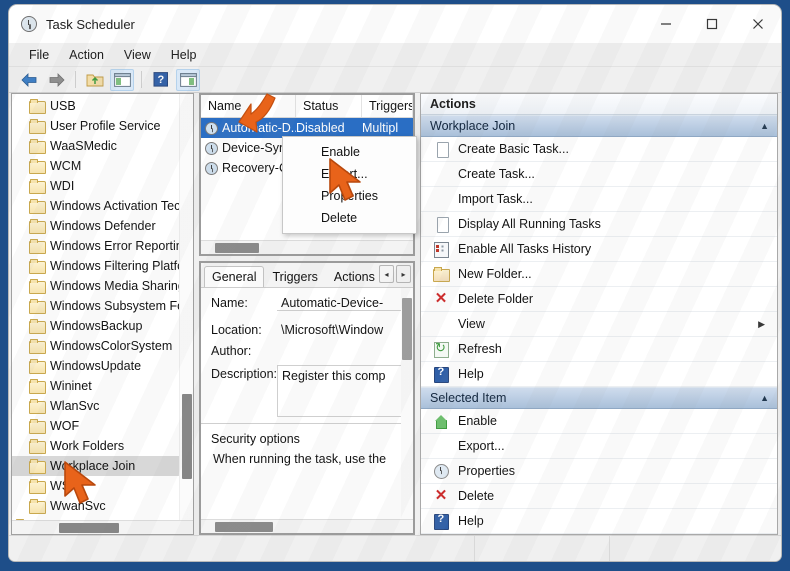 This screenshot has height=571, width=790. I want to click on menu-action: Action, so click(86, 55).